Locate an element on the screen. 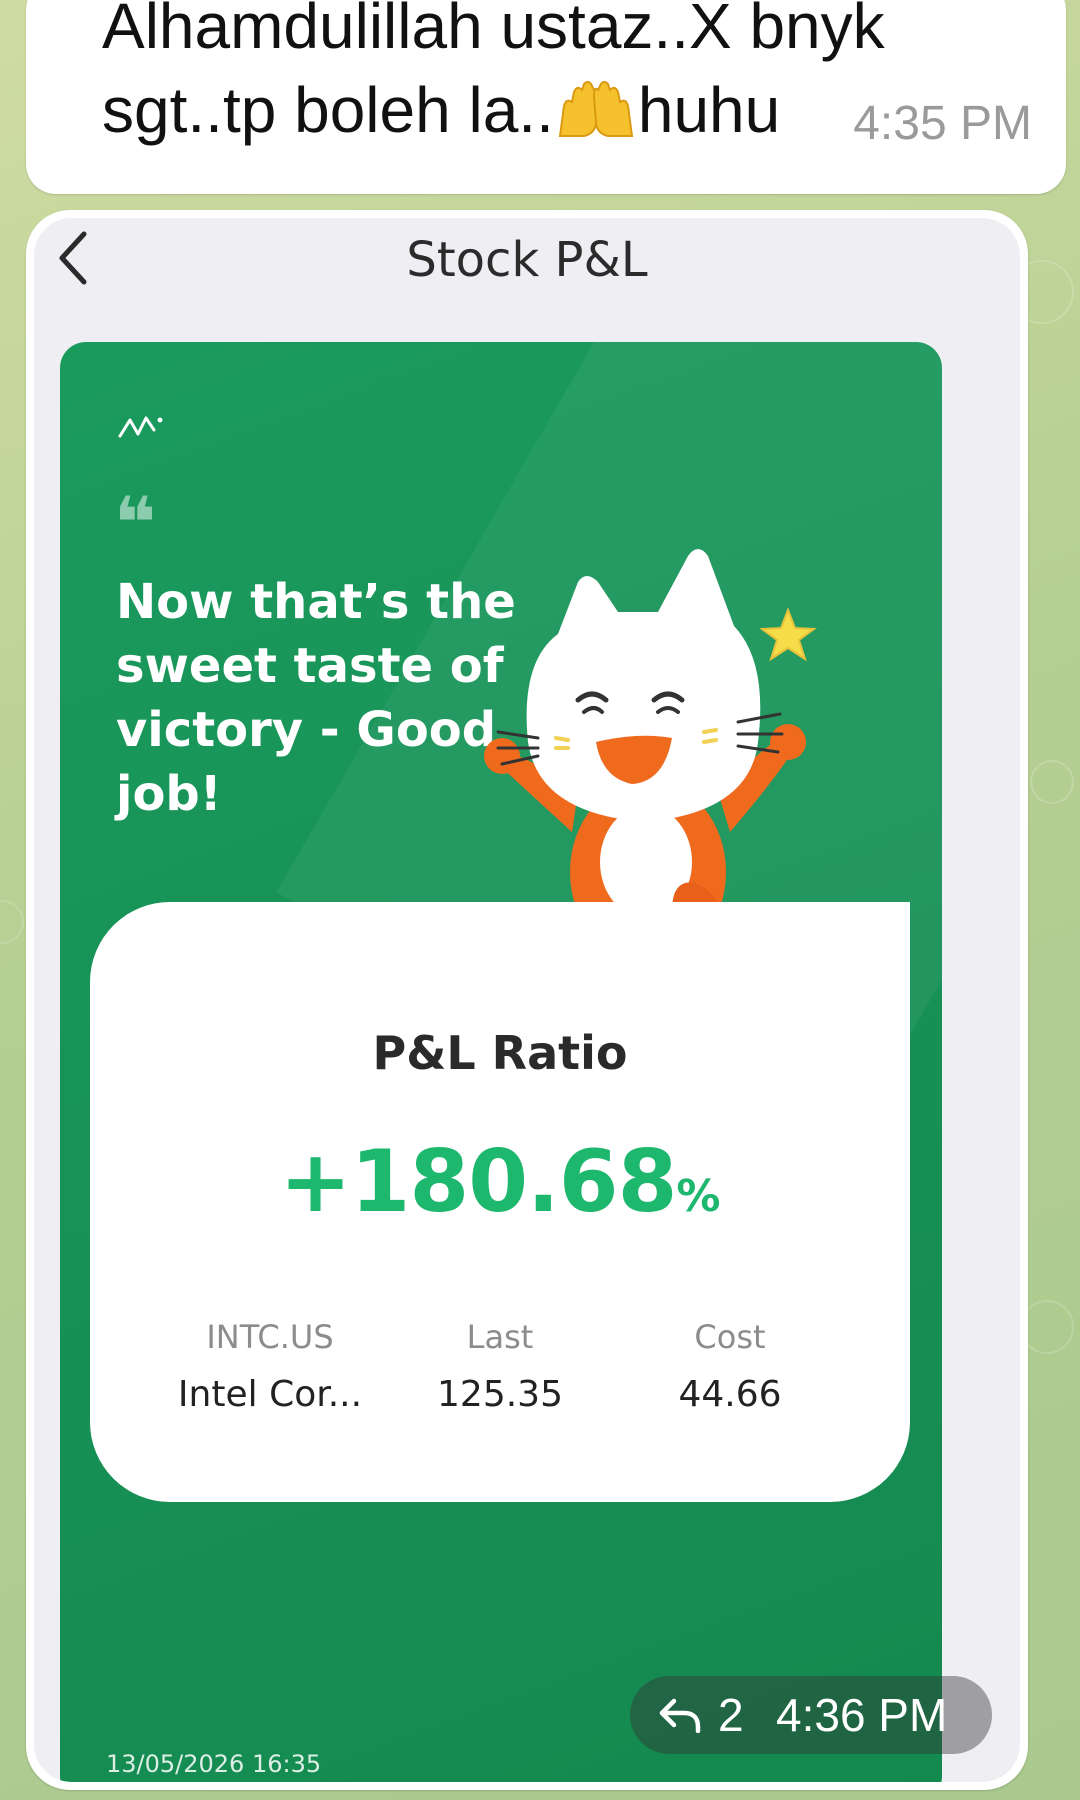  image-message-meta: 2 4:36 PM is located at coordinates (811, 1715).